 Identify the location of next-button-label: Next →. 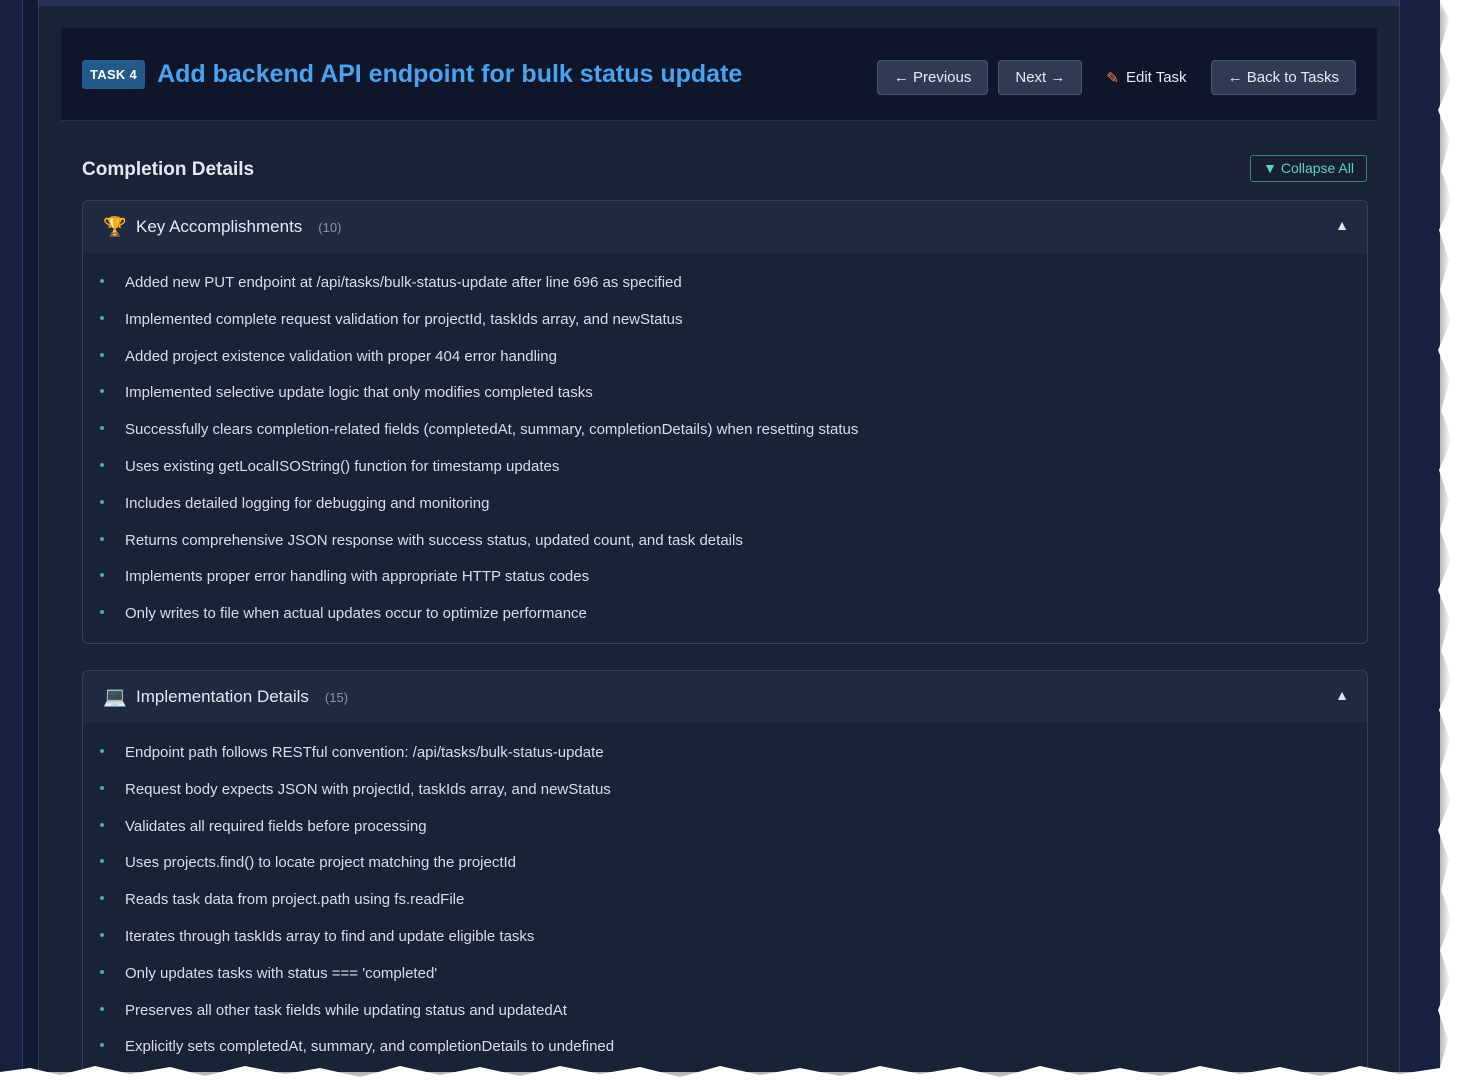
(1040, 77).